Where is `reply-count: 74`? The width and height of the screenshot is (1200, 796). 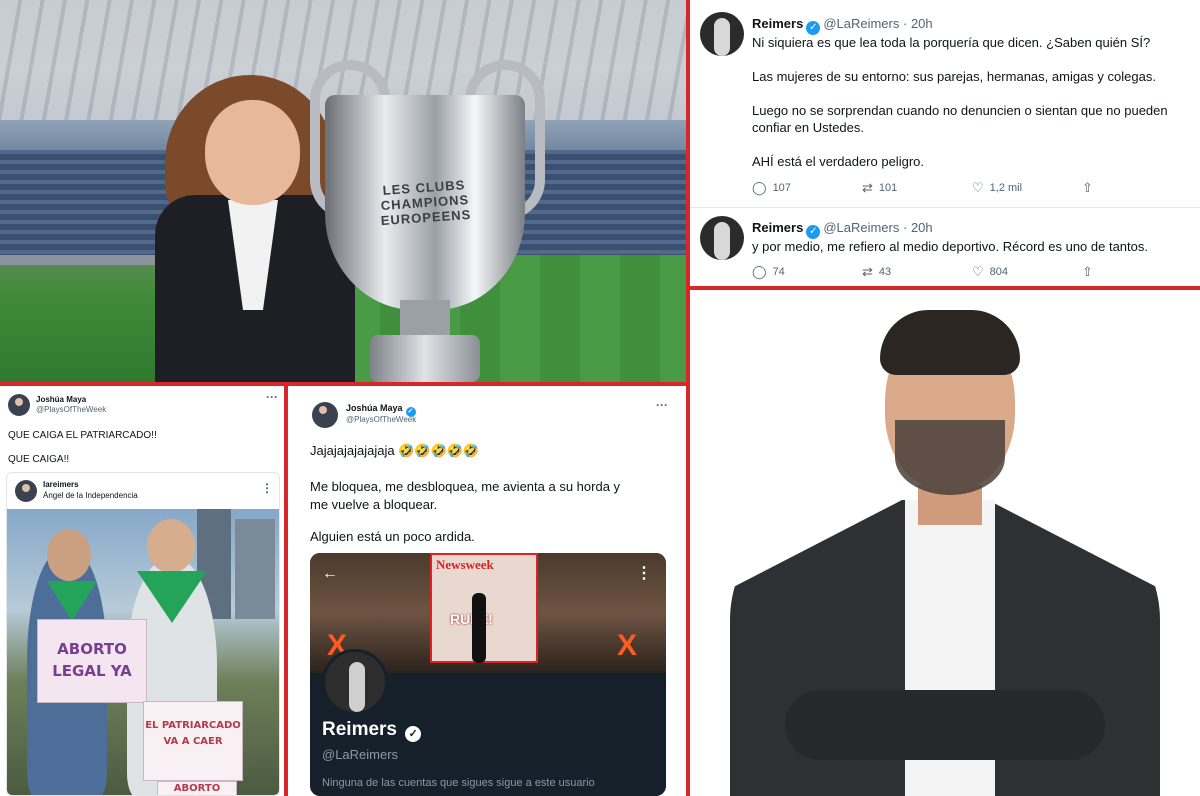
reply-count: 74 is located at coordinates (778, 272).